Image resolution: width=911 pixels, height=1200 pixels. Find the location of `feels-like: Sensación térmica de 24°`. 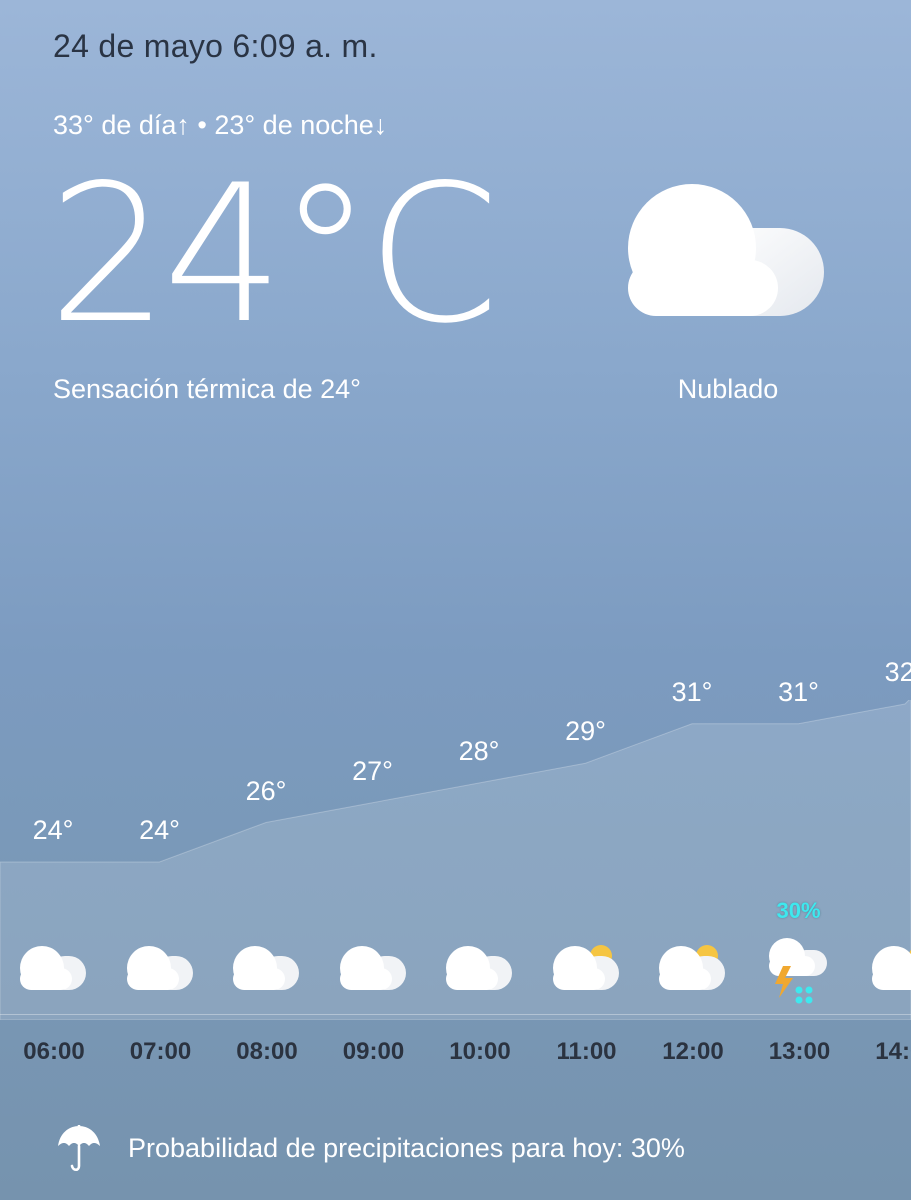

feels-like: Sensación térmica de 24° is located at coordinates (207, 389).